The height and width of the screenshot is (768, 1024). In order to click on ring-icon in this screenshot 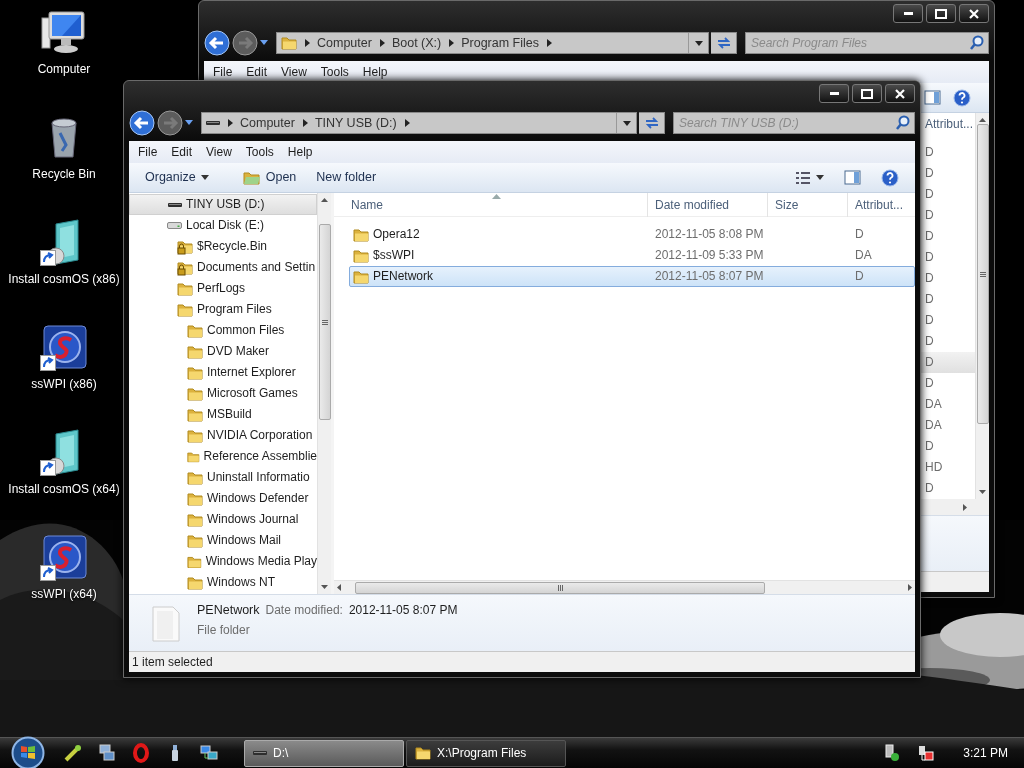, I will do `click(141, 753)`.